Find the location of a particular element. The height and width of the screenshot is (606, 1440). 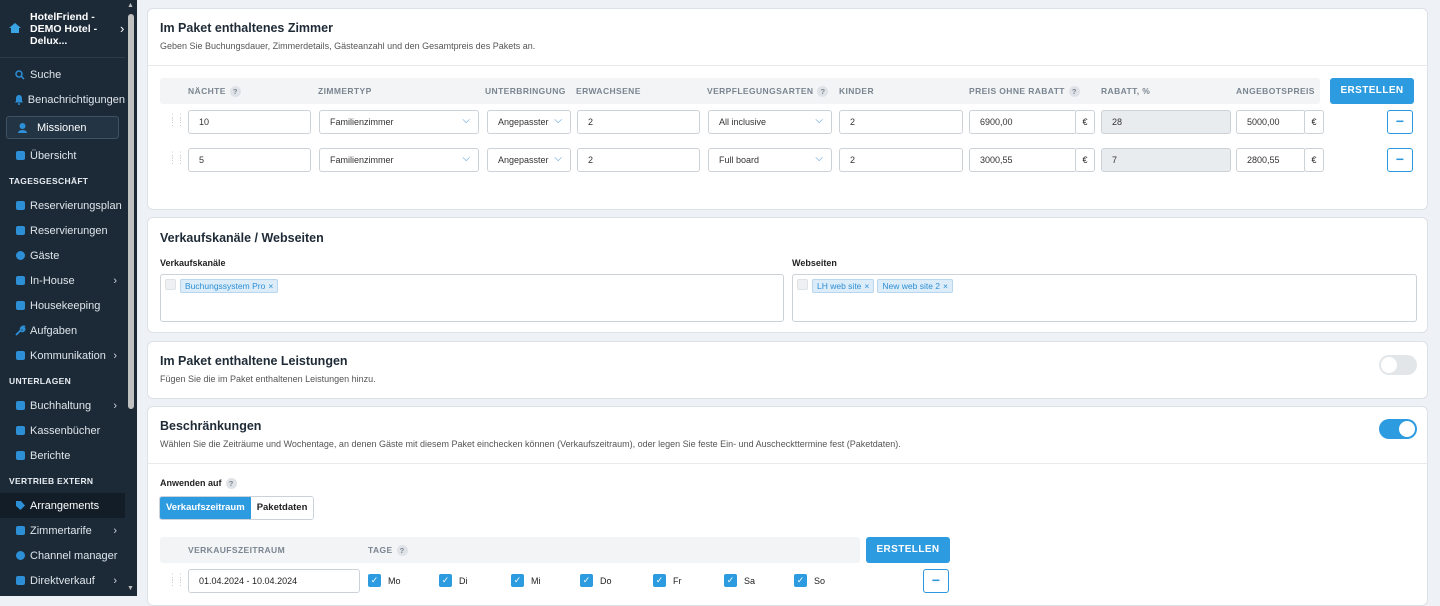

meal-select: All inclusive is located at coordinates (770, 122).